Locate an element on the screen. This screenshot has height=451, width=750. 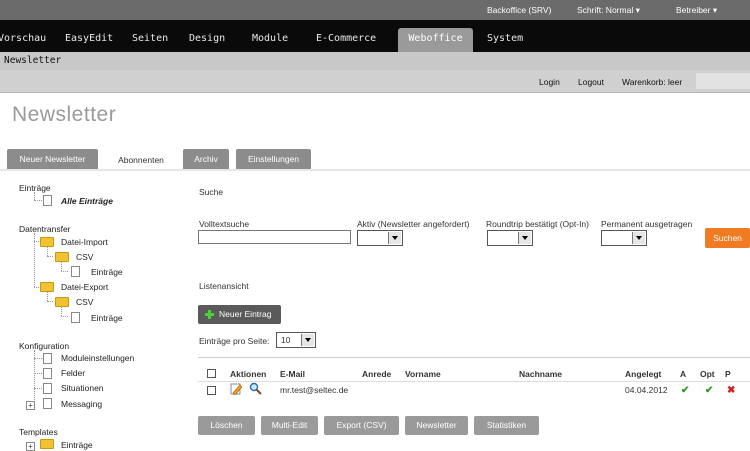
search-heading: Suche is located at coordinates (211, 192).